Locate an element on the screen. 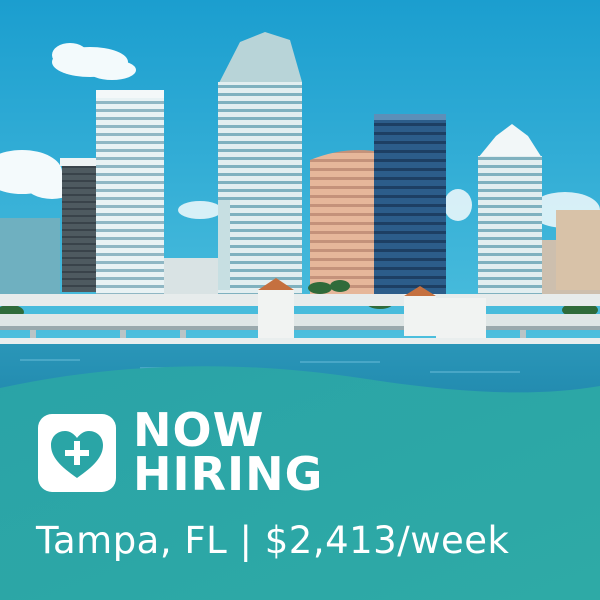  headline: NOW HIRING is located at coordinates (228, 452).